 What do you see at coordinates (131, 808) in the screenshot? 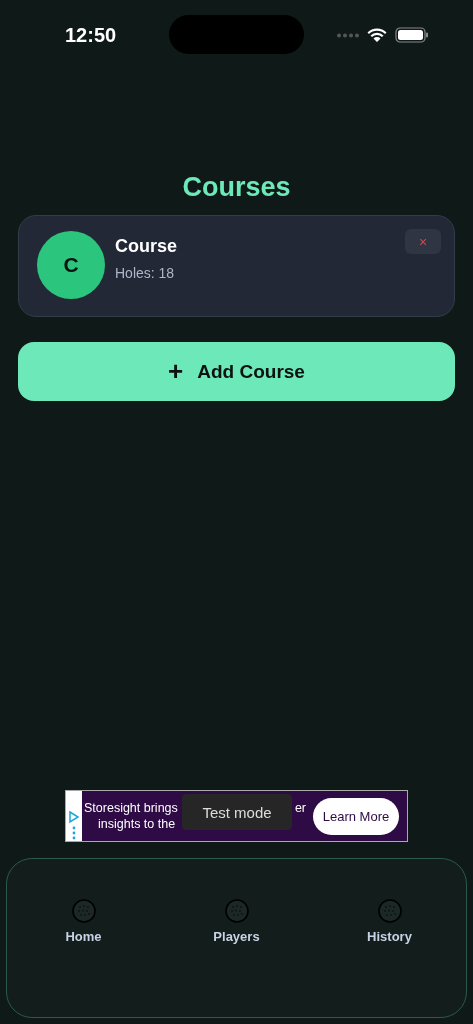
I see `ad-text: Storesight brings` at bounding box center [131, 808].